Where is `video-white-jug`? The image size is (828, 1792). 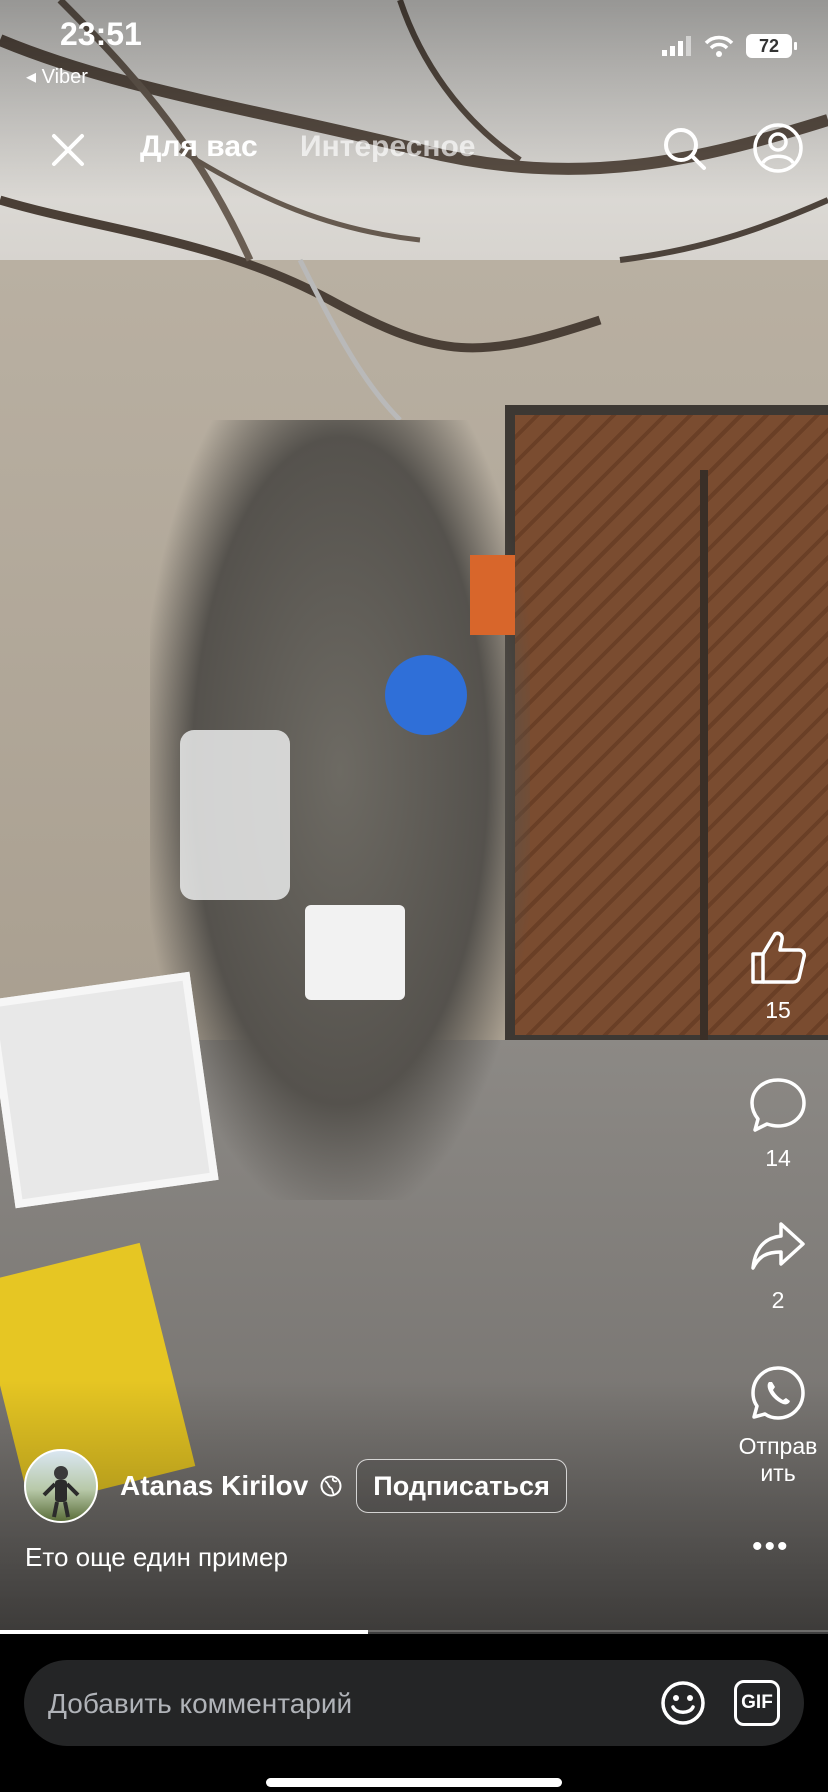
video-white-jug is located at coordinates (235, 815).